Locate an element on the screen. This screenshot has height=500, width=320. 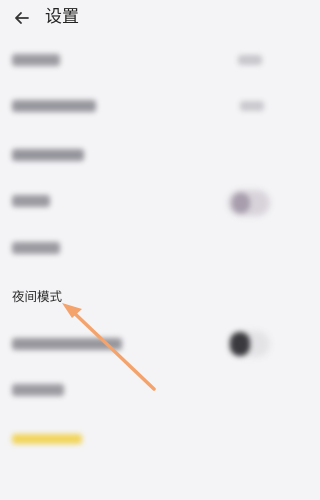
page-title: 设置 is located at coordinates (62, 17).